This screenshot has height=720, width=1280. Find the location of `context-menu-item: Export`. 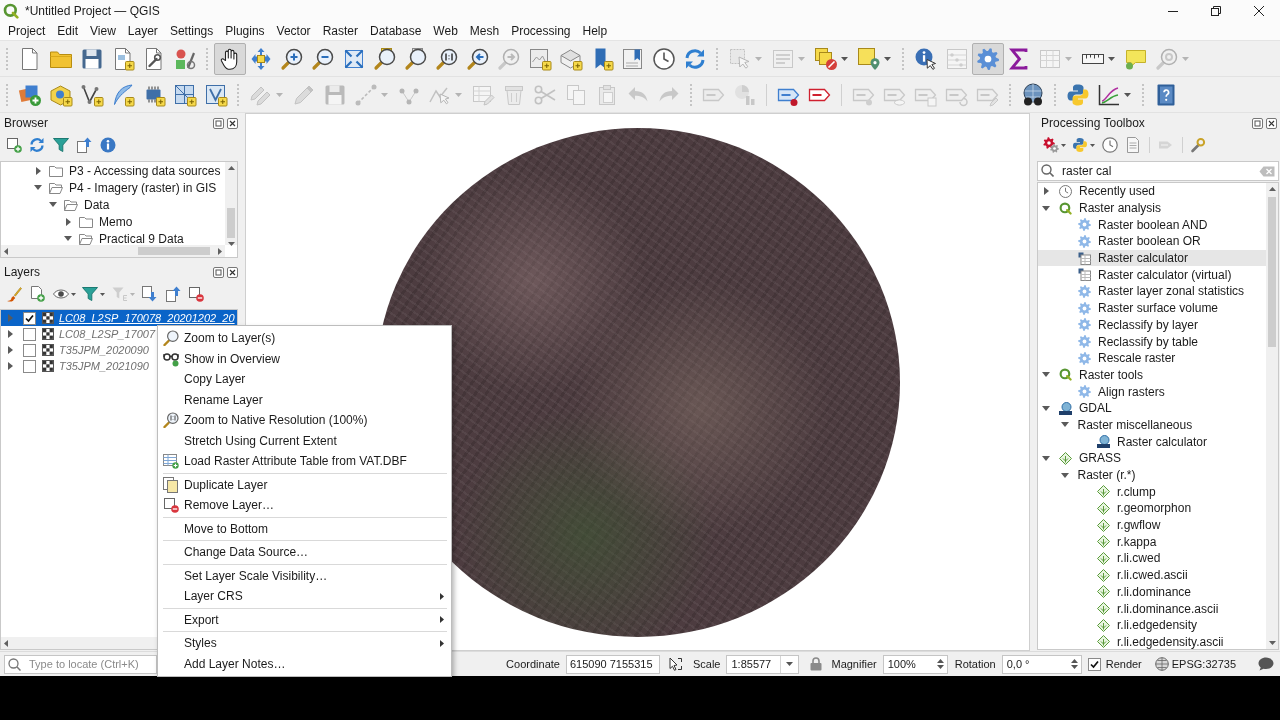

context-menu-item: Export is located at coordinates (304, 619).